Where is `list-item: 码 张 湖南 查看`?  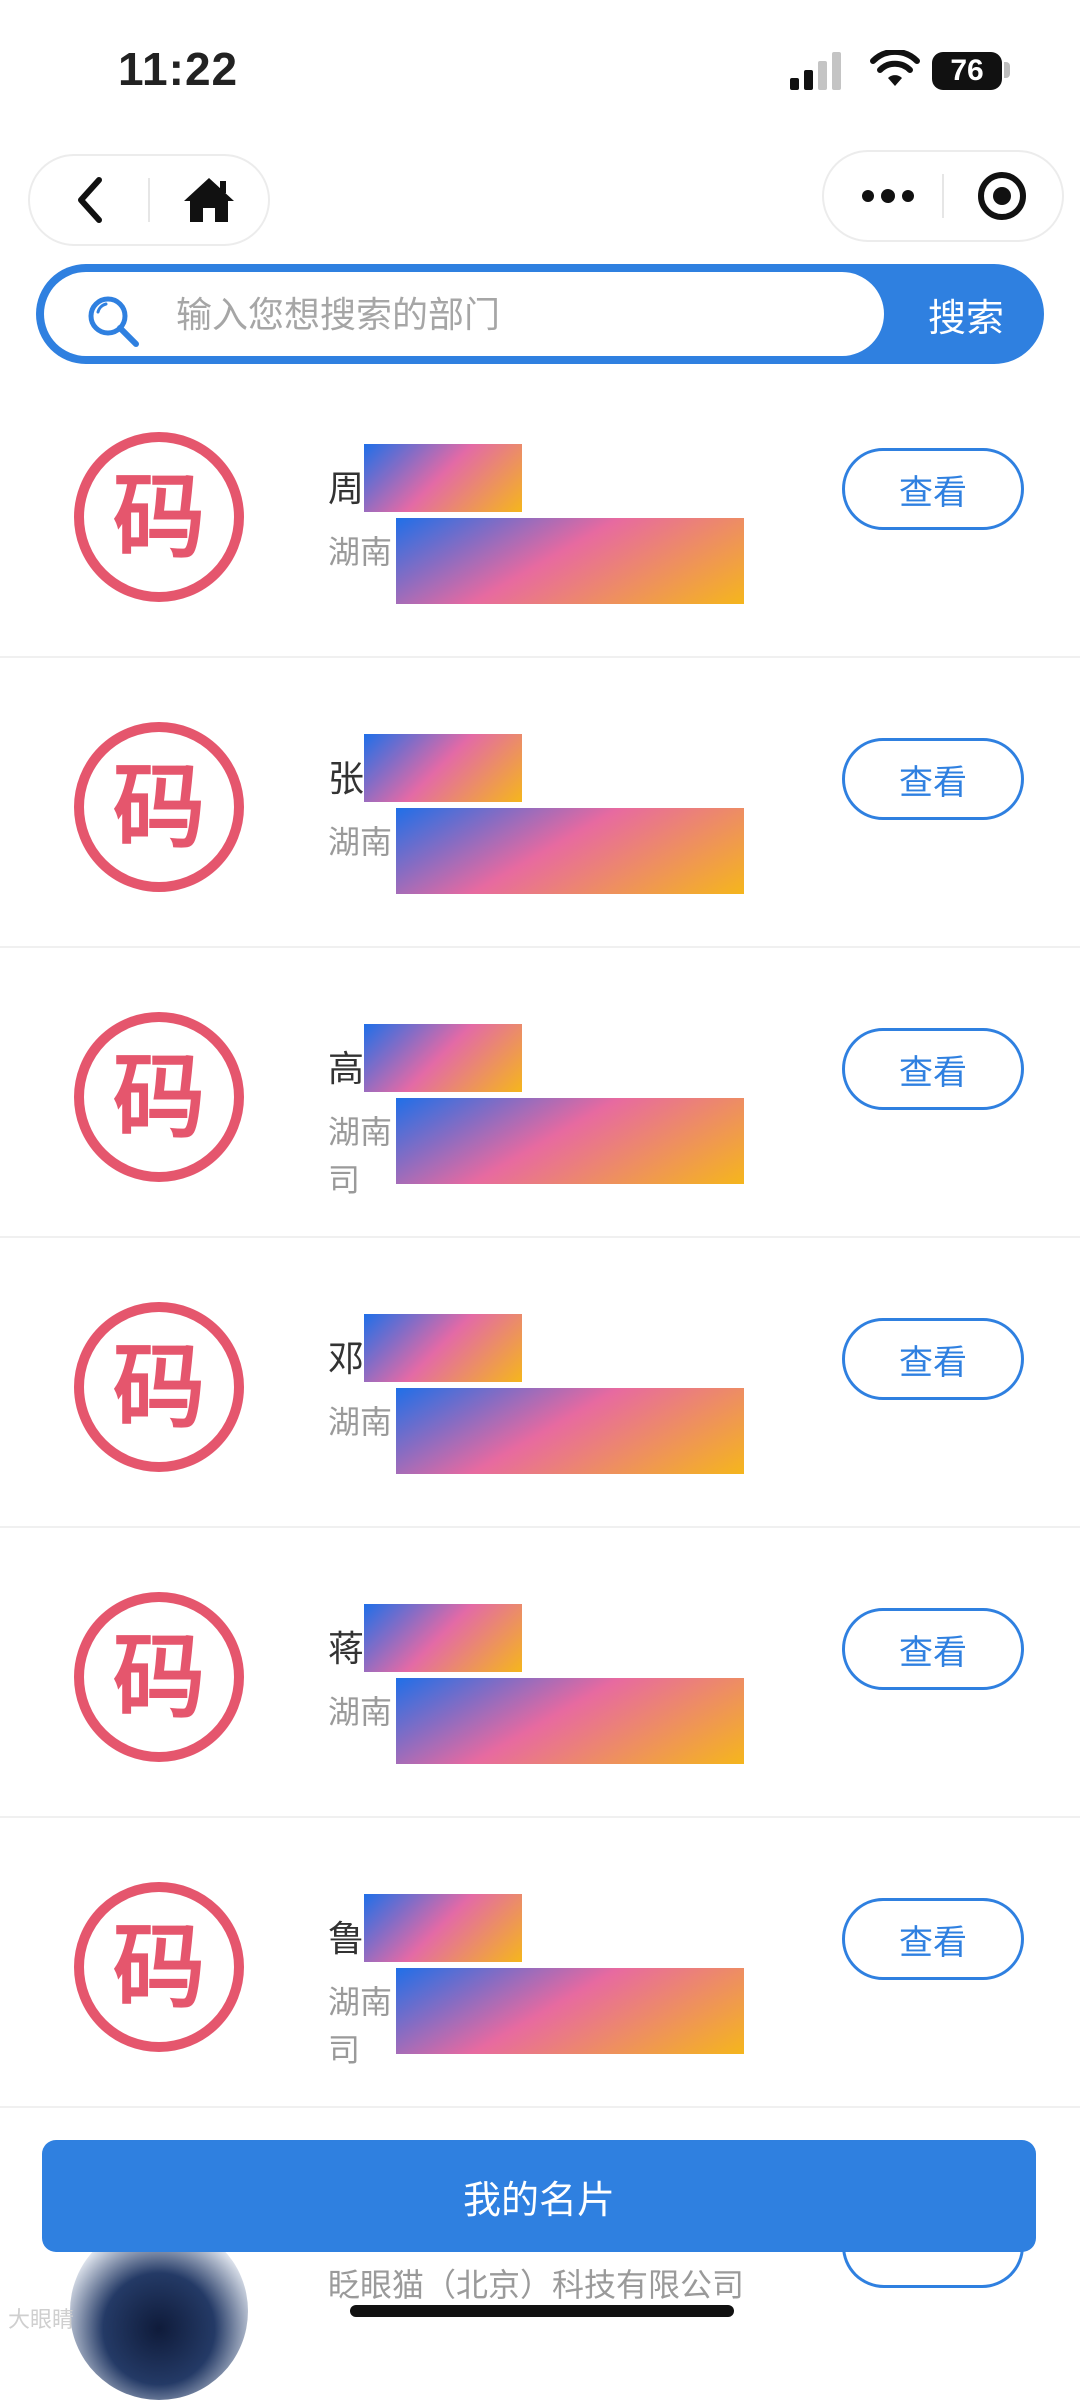 list-item: 码 张 湖南 查看 is located at coordinates (540, 803).